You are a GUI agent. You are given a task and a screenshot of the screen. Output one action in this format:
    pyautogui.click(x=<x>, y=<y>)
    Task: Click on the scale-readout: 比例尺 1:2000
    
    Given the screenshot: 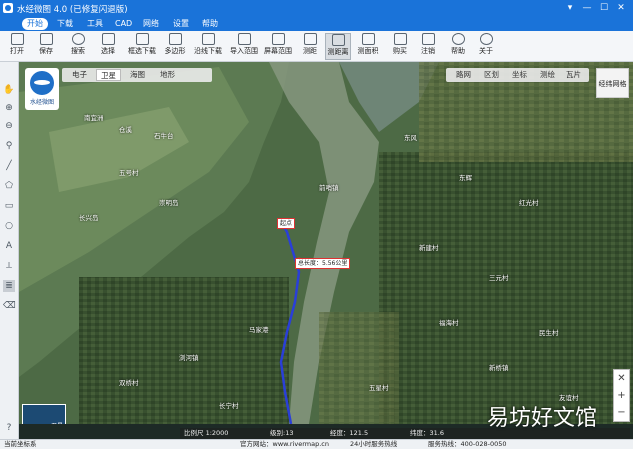 What is the action you would take?
    pyautogui.click(x=206, y=433)
    